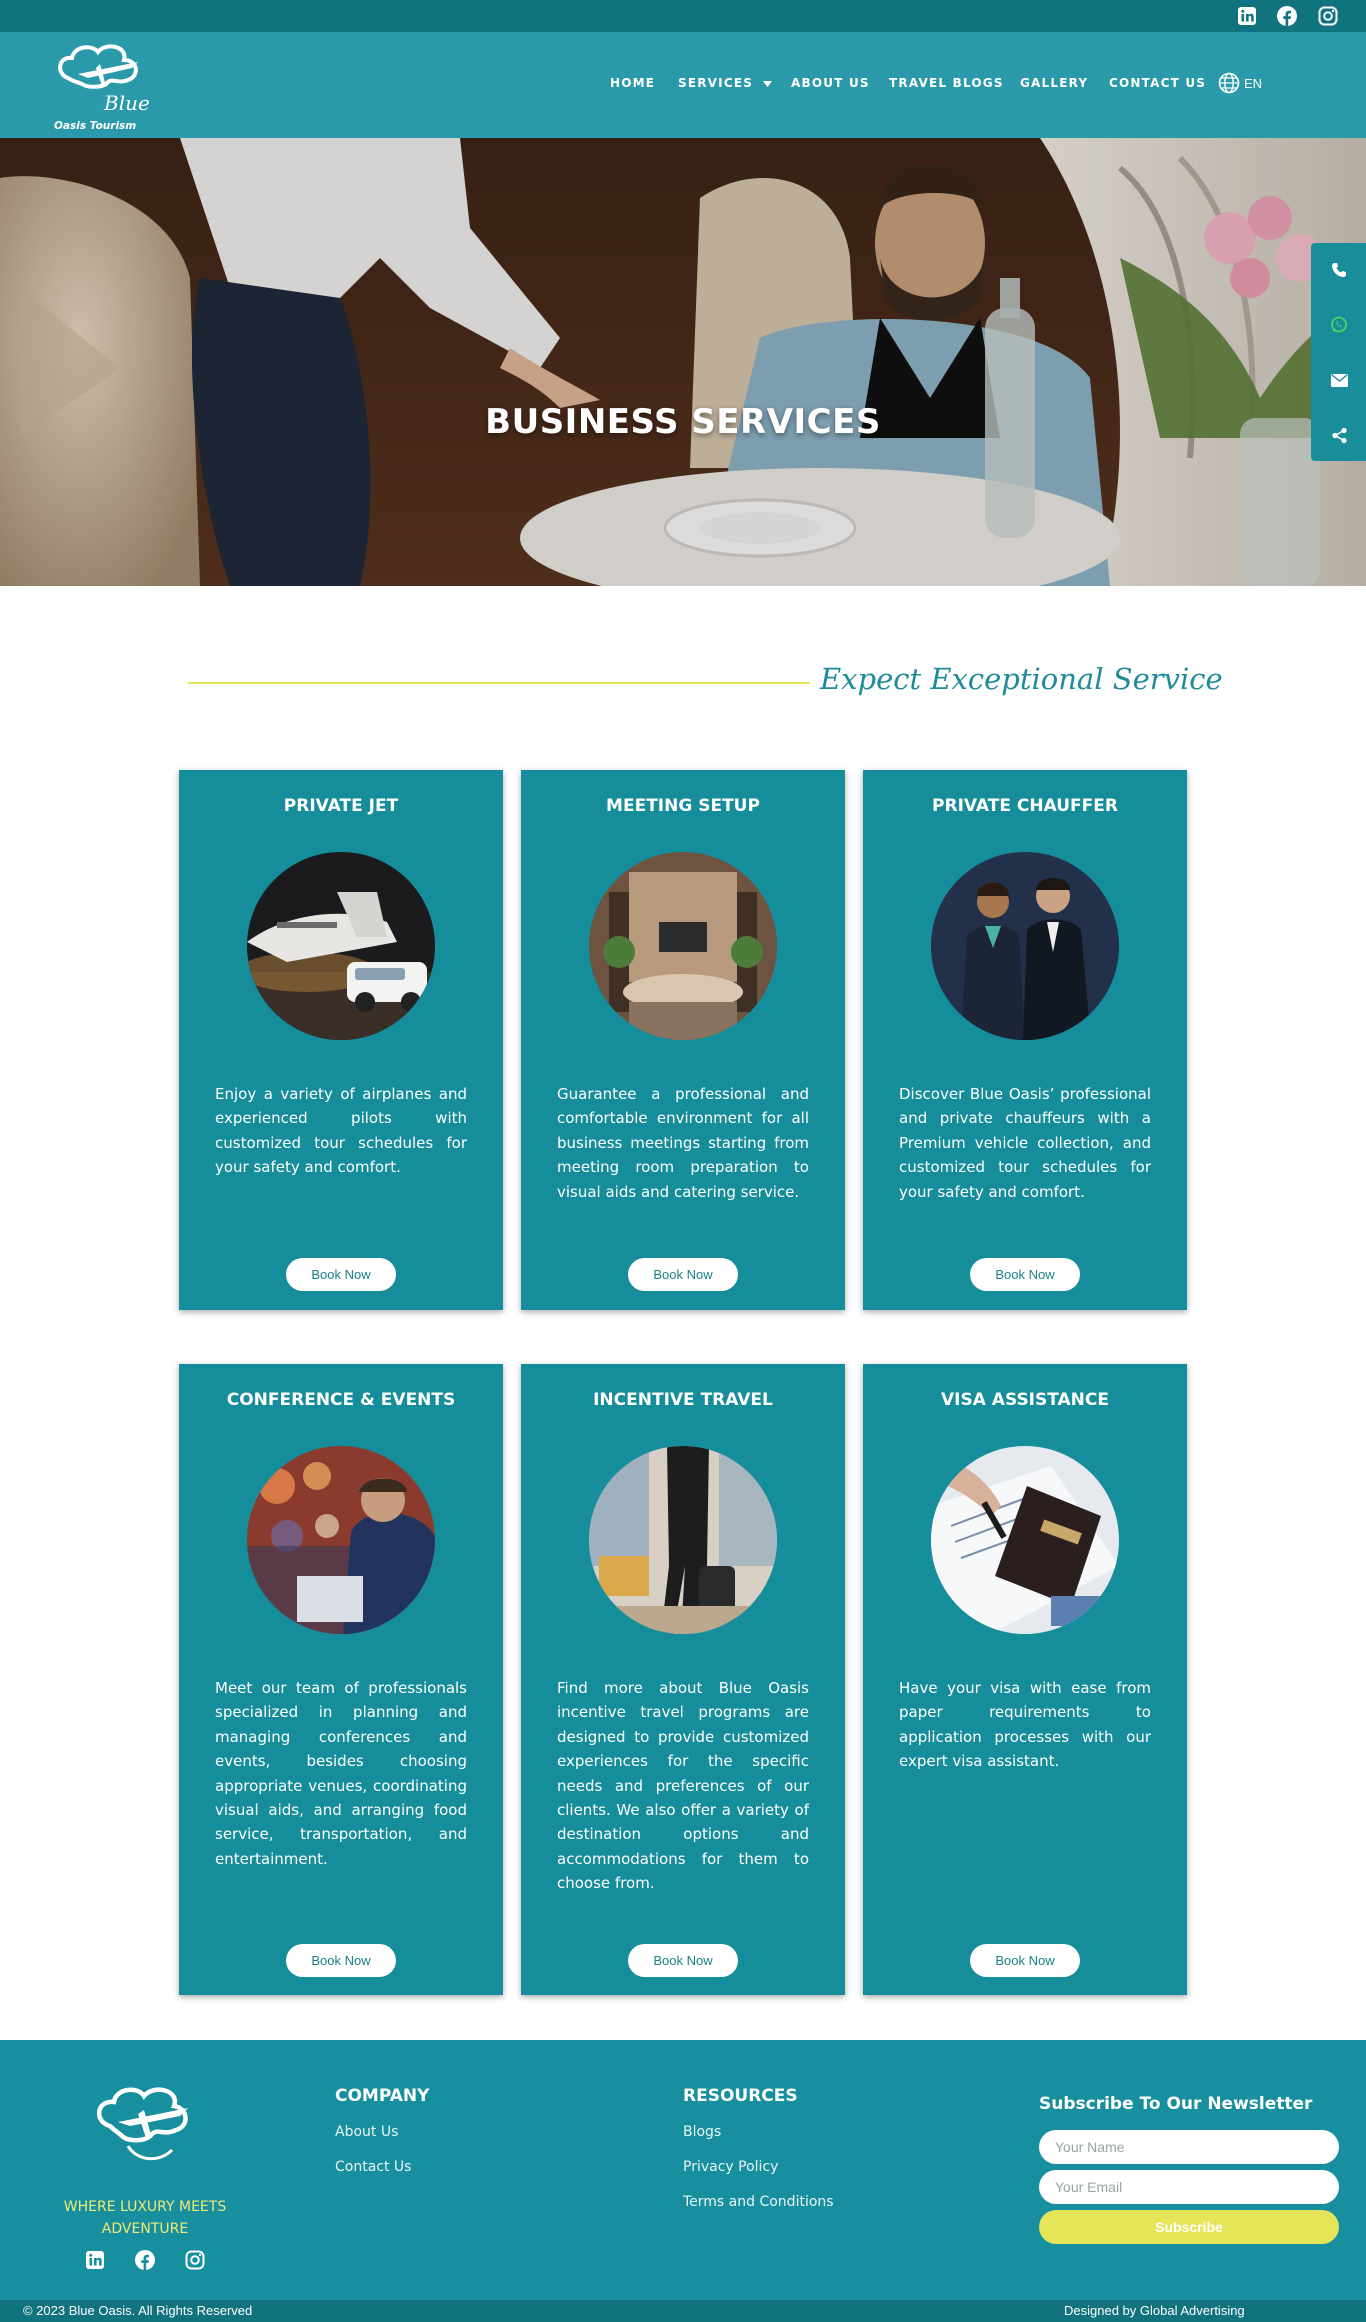  I want to click on newsletter-email-input, so click(1189, 2187).